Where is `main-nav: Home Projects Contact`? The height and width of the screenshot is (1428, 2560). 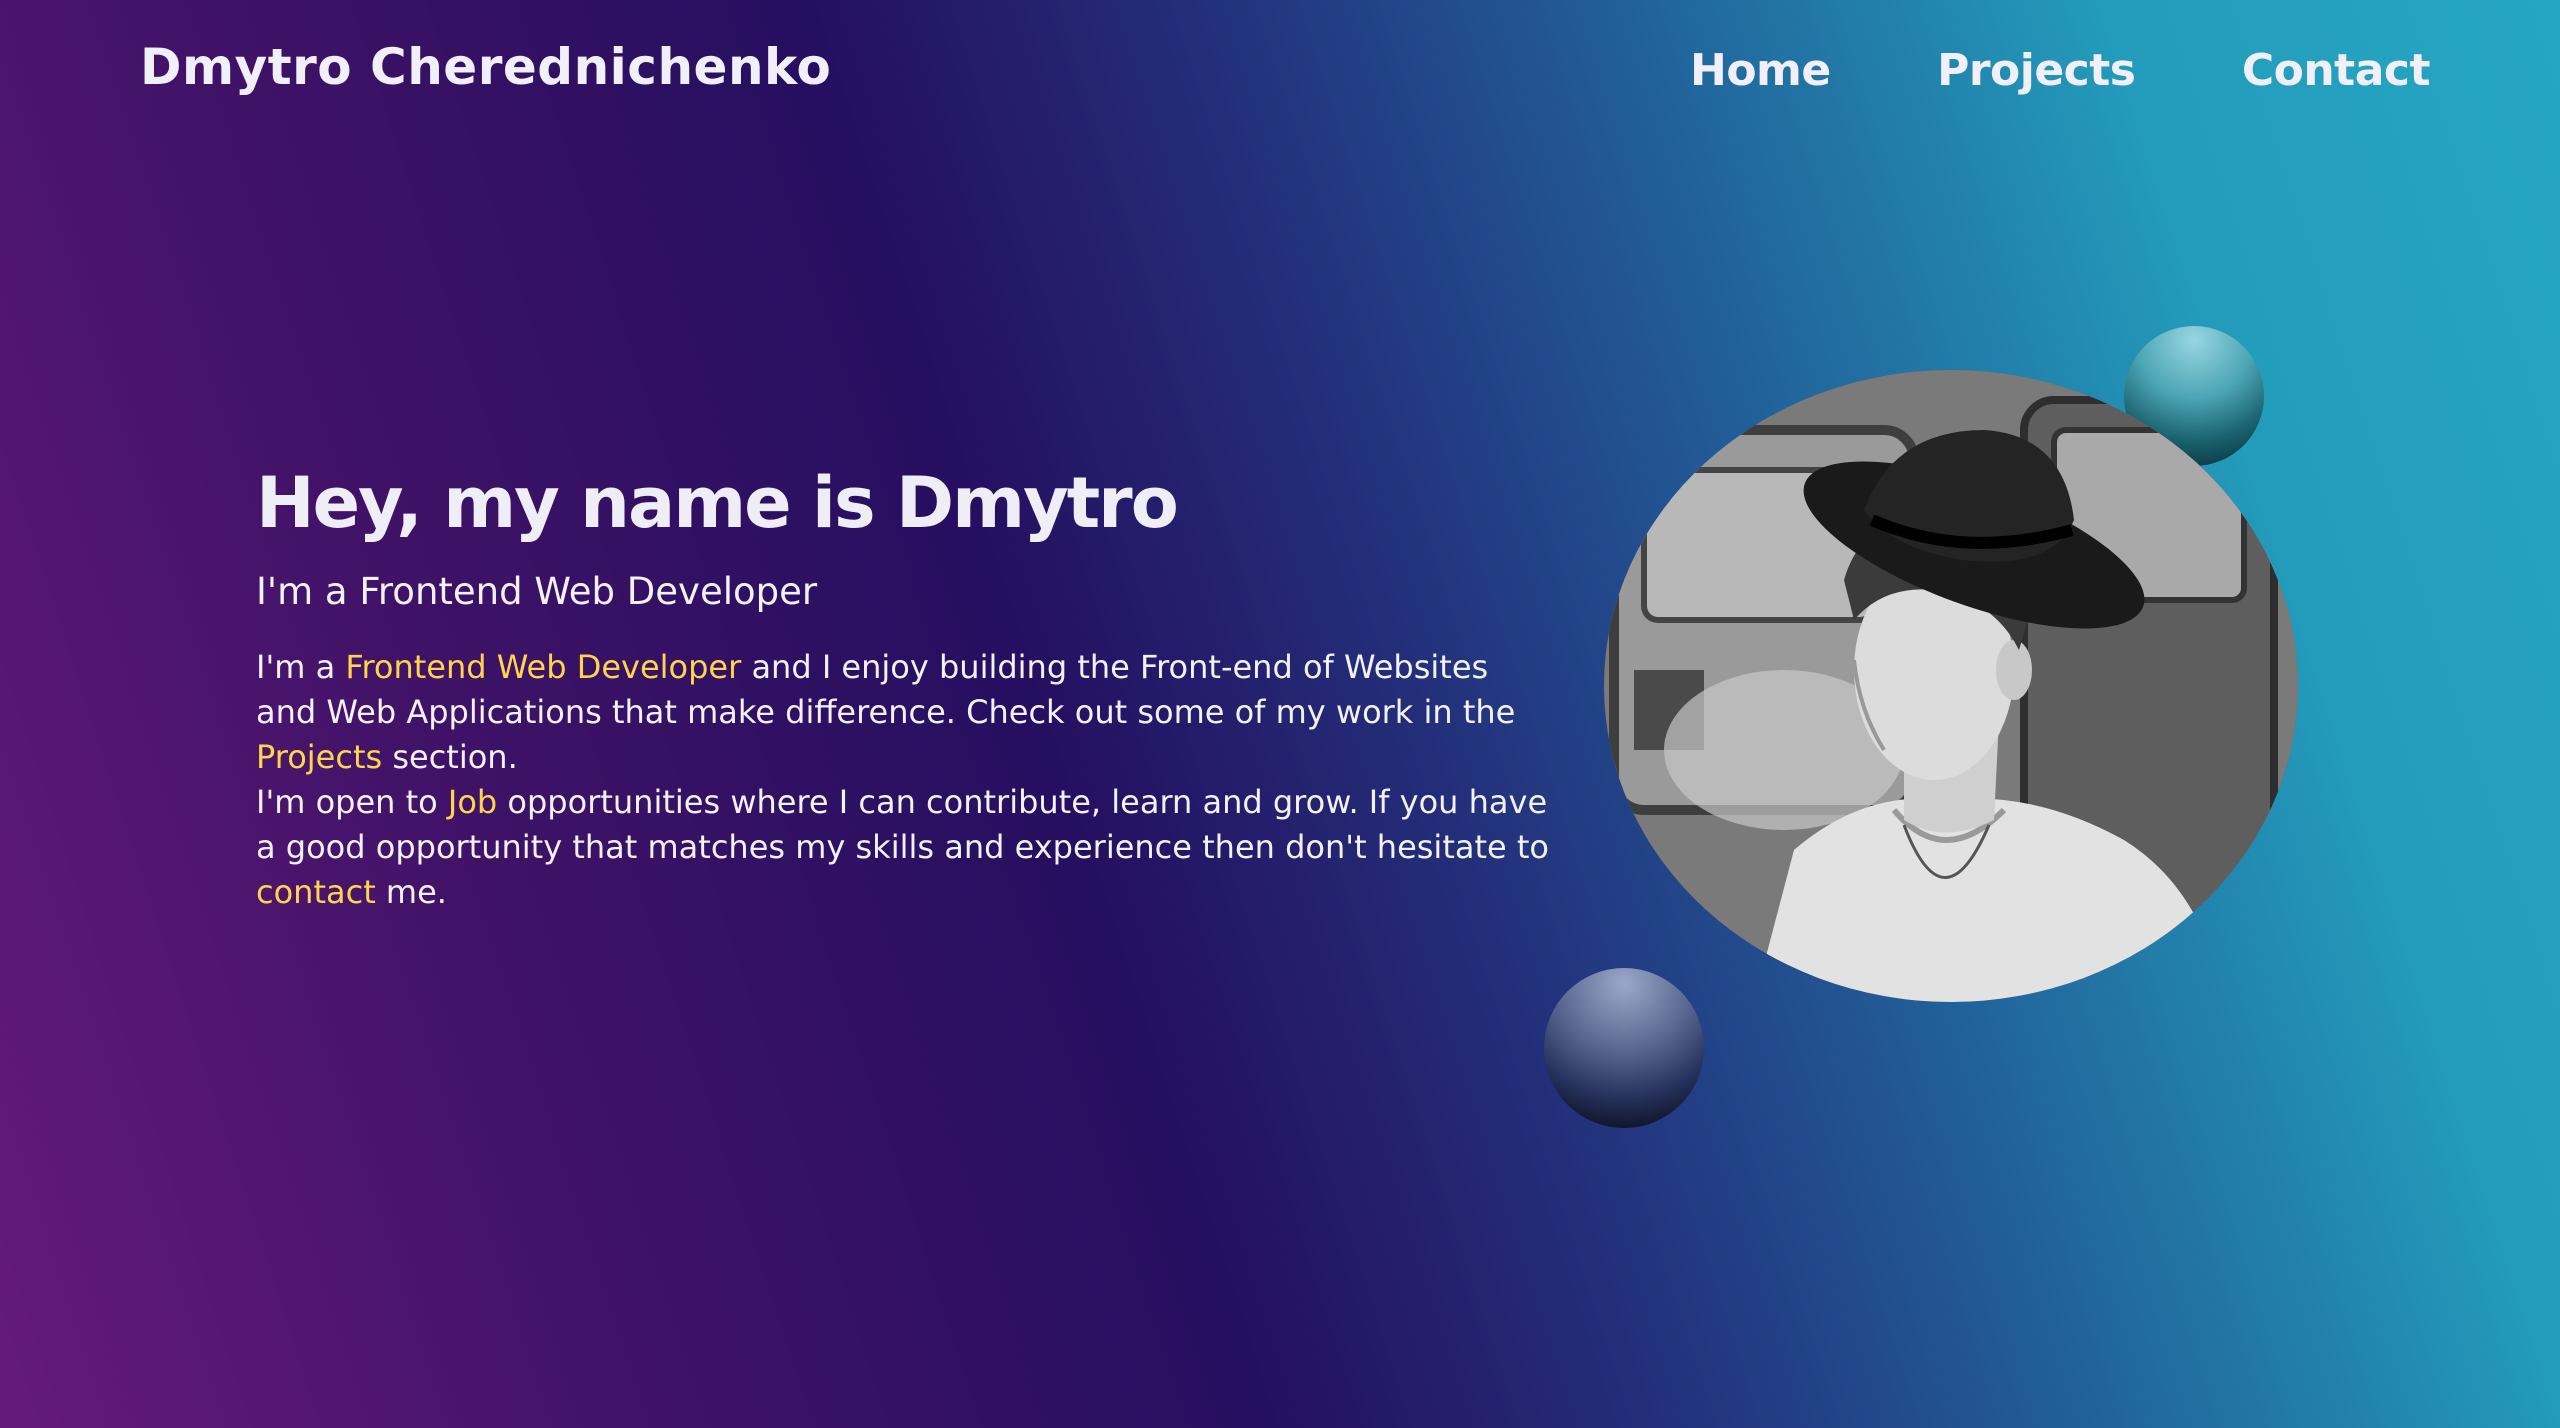
main-nav: Home Projects Contact is located at coordinates (2060, 70).